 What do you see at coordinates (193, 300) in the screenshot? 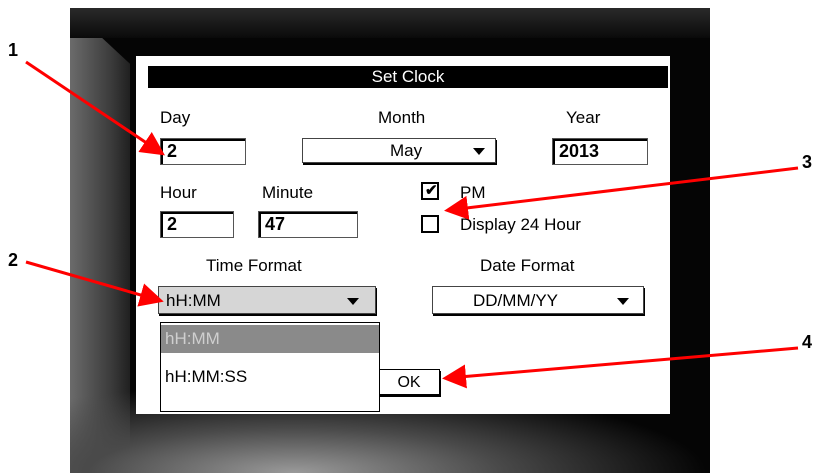
I see `time-format-value: hH:MM` at bounding box center [193, 300].